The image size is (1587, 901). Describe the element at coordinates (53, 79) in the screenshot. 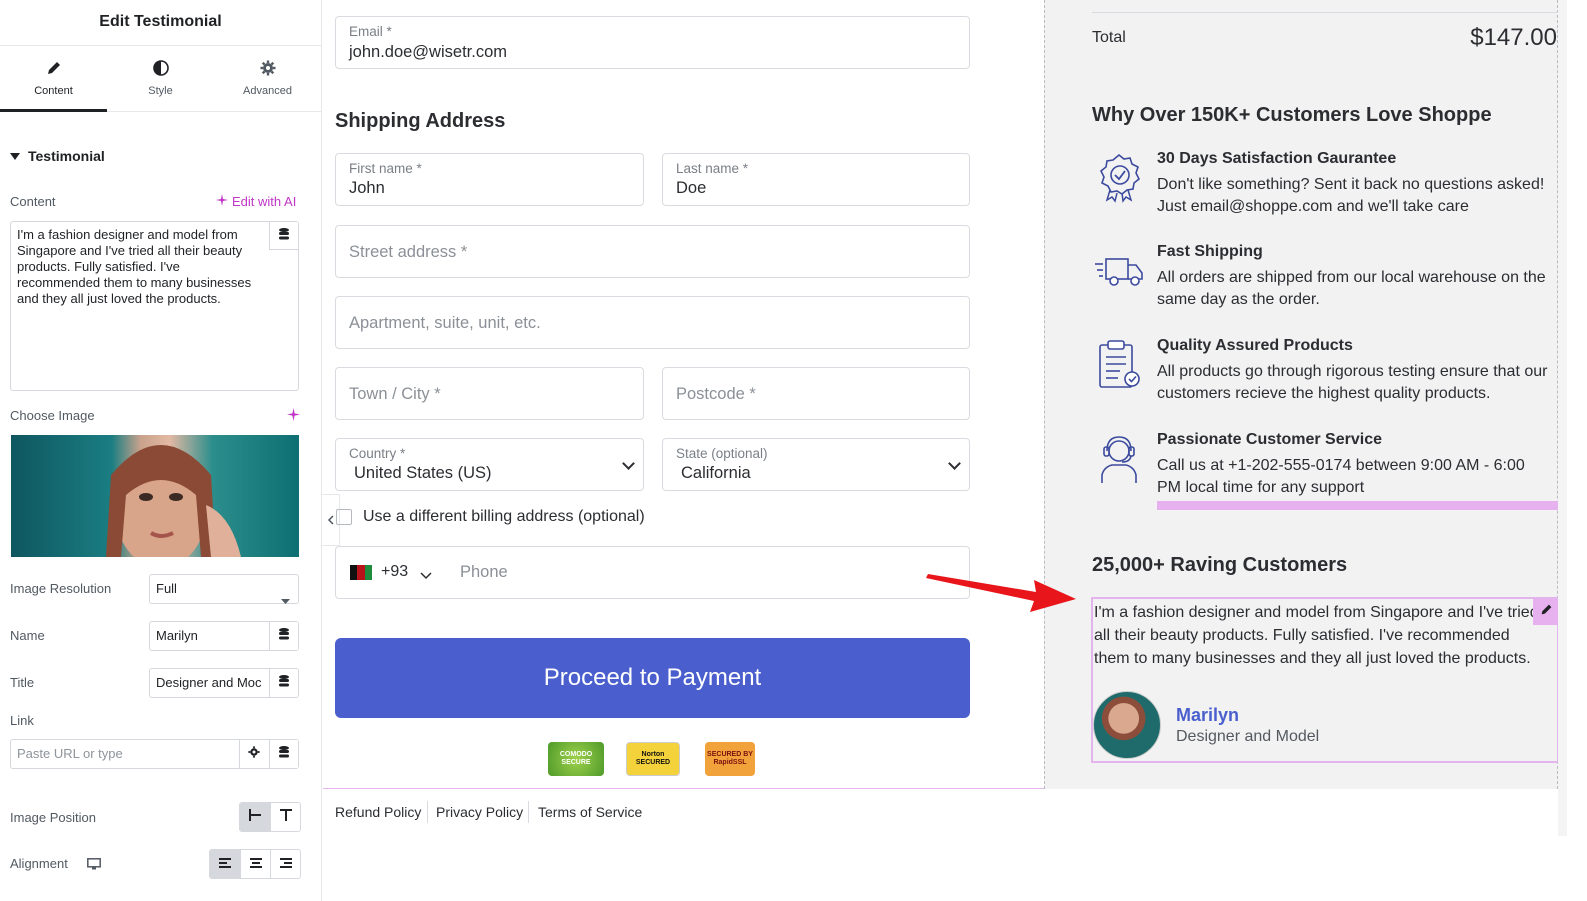

I see `tab-content: Content` at that location.